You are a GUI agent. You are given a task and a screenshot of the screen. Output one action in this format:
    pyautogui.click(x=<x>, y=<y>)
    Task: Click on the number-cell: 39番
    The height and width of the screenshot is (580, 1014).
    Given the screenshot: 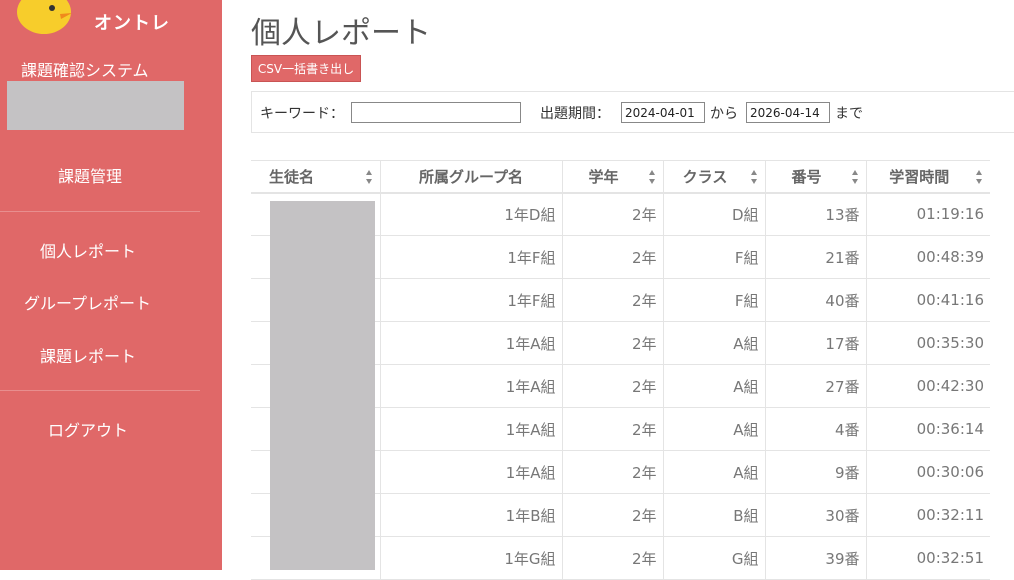 What is the action you would take?
    pyautogui.click(x=815, y=558)
    